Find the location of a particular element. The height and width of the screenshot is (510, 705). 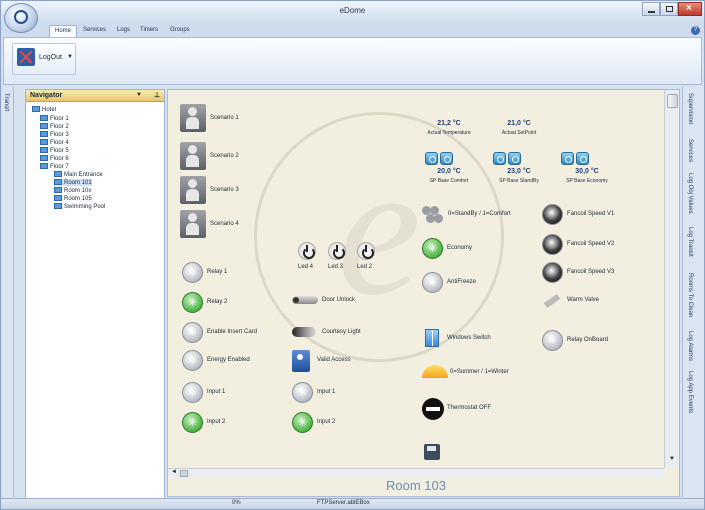

tree-item-room-10x: Room 10x is located at coordinates (72, 190).